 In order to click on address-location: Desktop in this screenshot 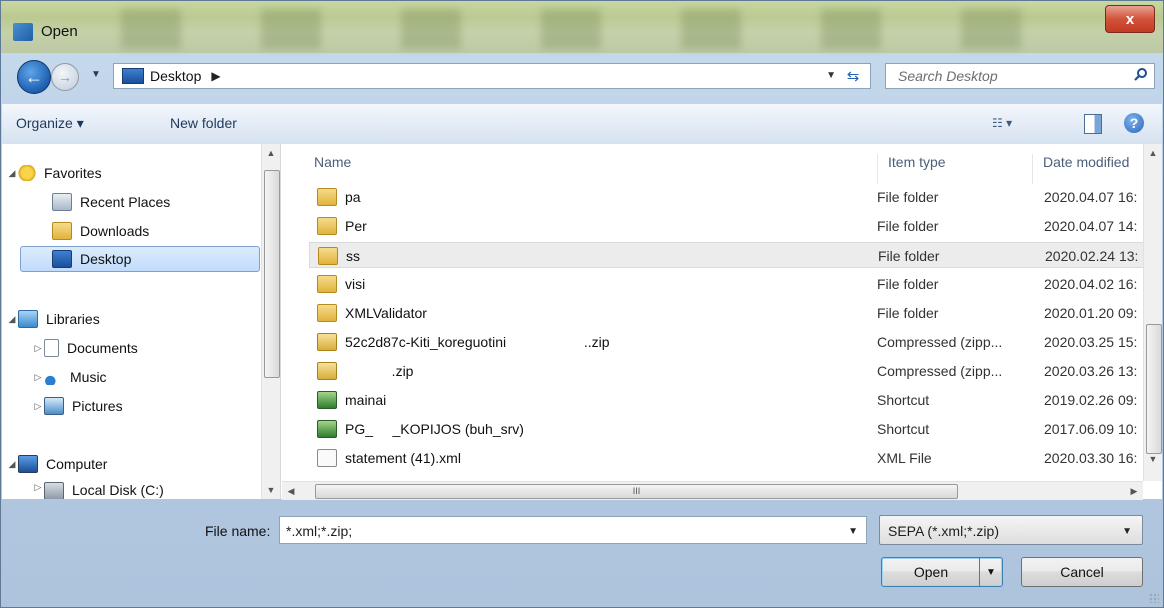, I will do `click(175, 76)`.